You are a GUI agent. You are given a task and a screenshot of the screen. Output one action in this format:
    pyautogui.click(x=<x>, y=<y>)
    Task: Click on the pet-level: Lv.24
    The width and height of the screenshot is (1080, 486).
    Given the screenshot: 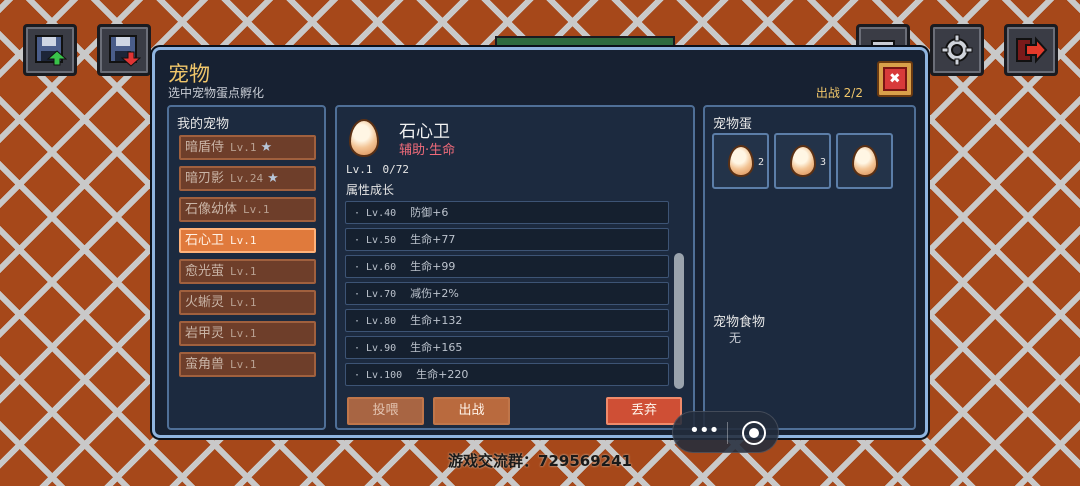 What is the action you would take?
    pyautogui.click(x=247, y=178)
    